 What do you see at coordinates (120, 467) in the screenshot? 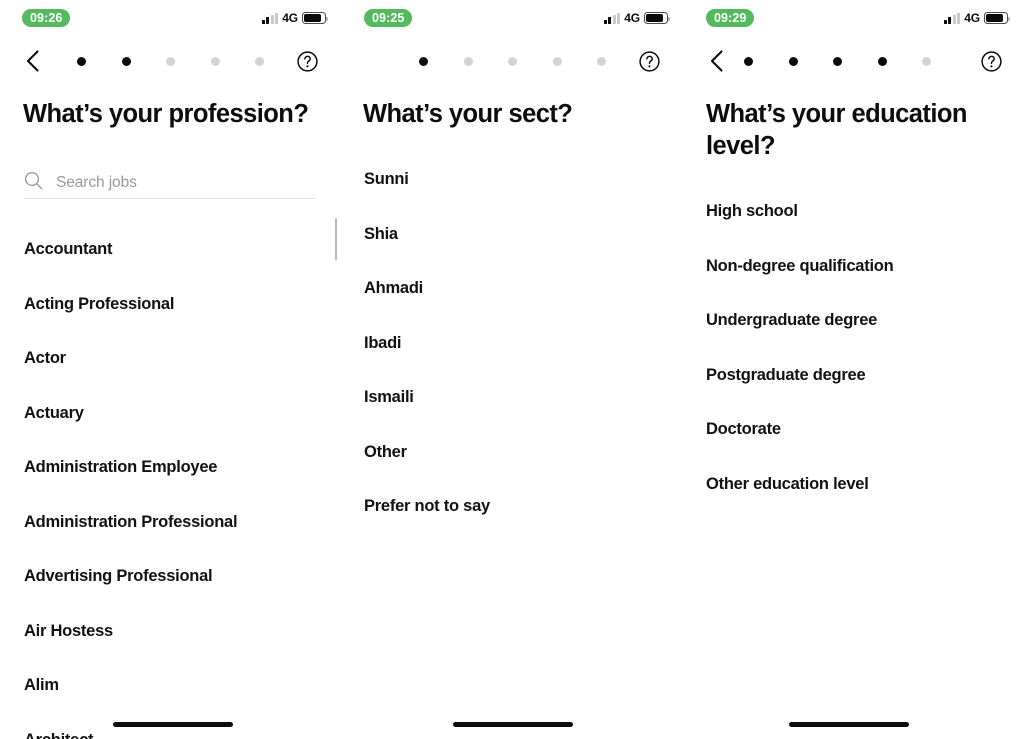
I see `list-item: Administration Employee` at bounding box center [120, 467].